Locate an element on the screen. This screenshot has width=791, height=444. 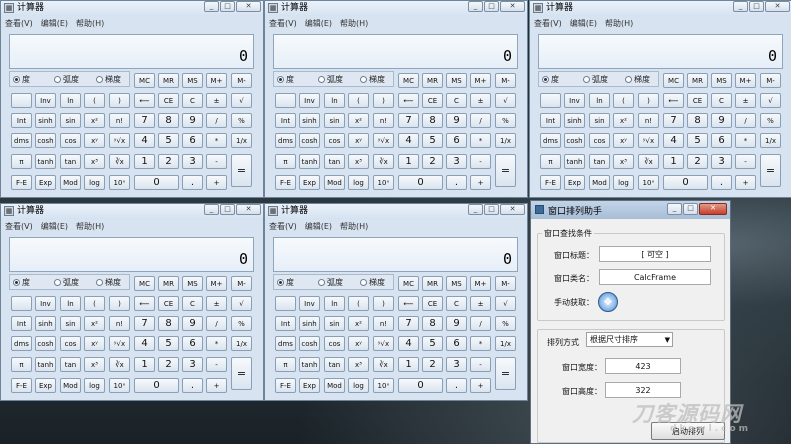
key-int: Int is located at coordinates (550, 120).